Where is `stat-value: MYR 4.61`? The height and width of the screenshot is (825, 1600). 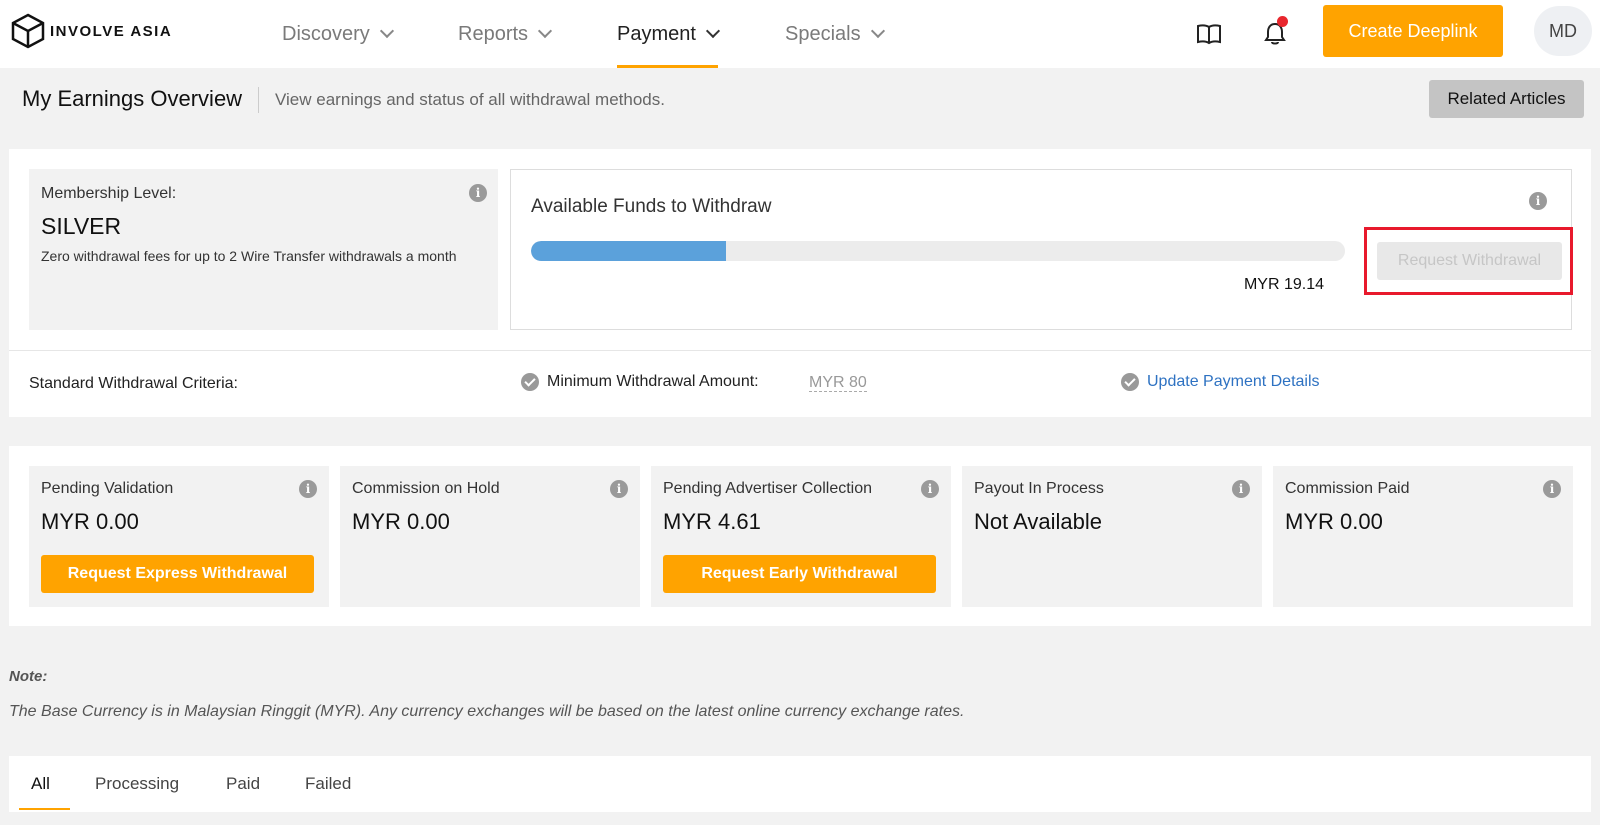 stat-value: MYR 4.61 is located at coordinates (712, 521).